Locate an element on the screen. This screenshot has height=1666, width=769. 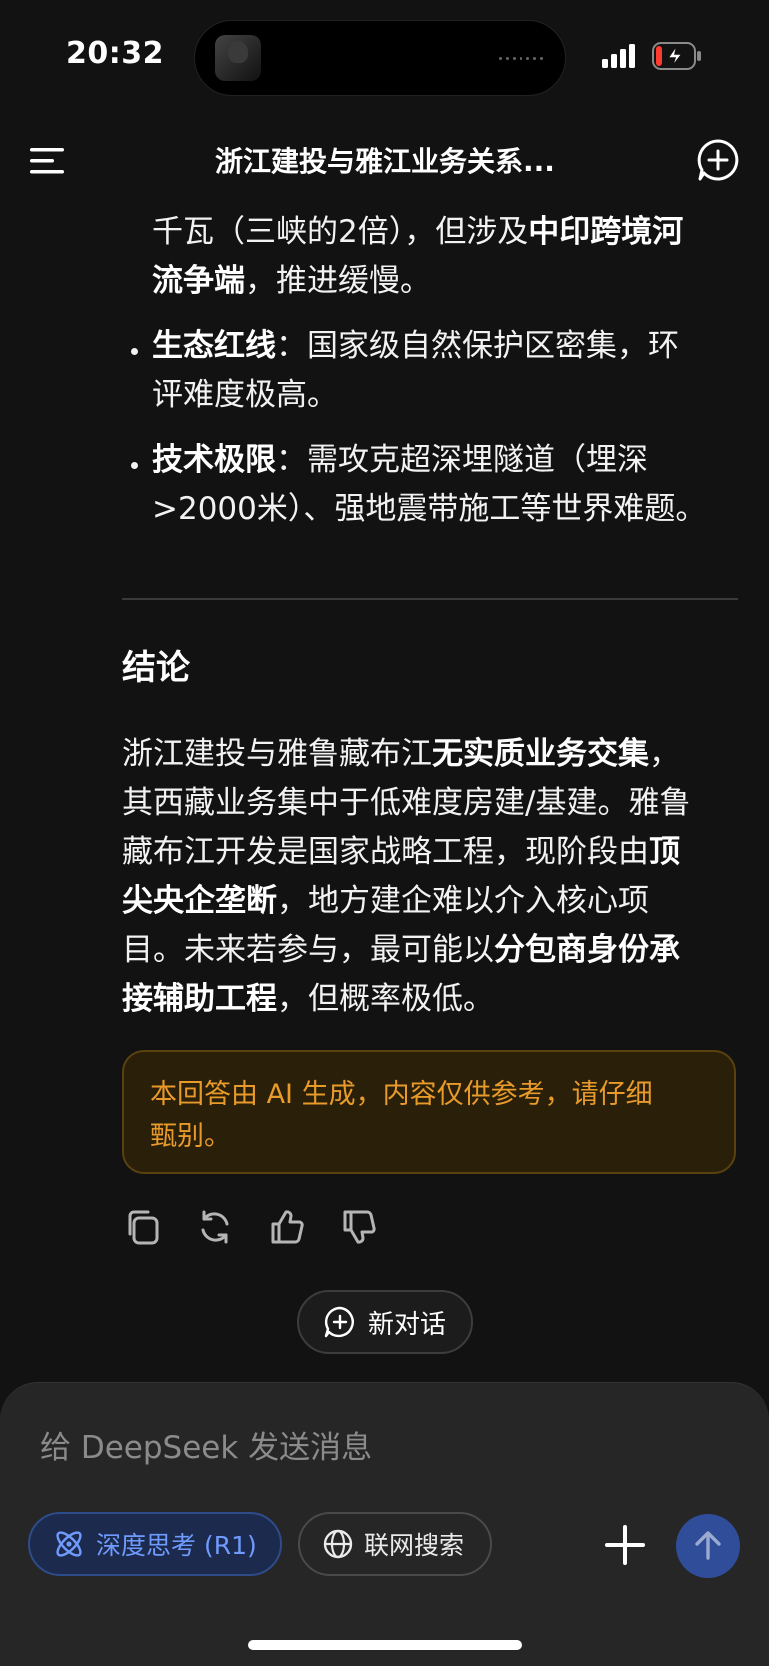
bold-text-run: 分包商身份承 is located at coordinates (587, 950).